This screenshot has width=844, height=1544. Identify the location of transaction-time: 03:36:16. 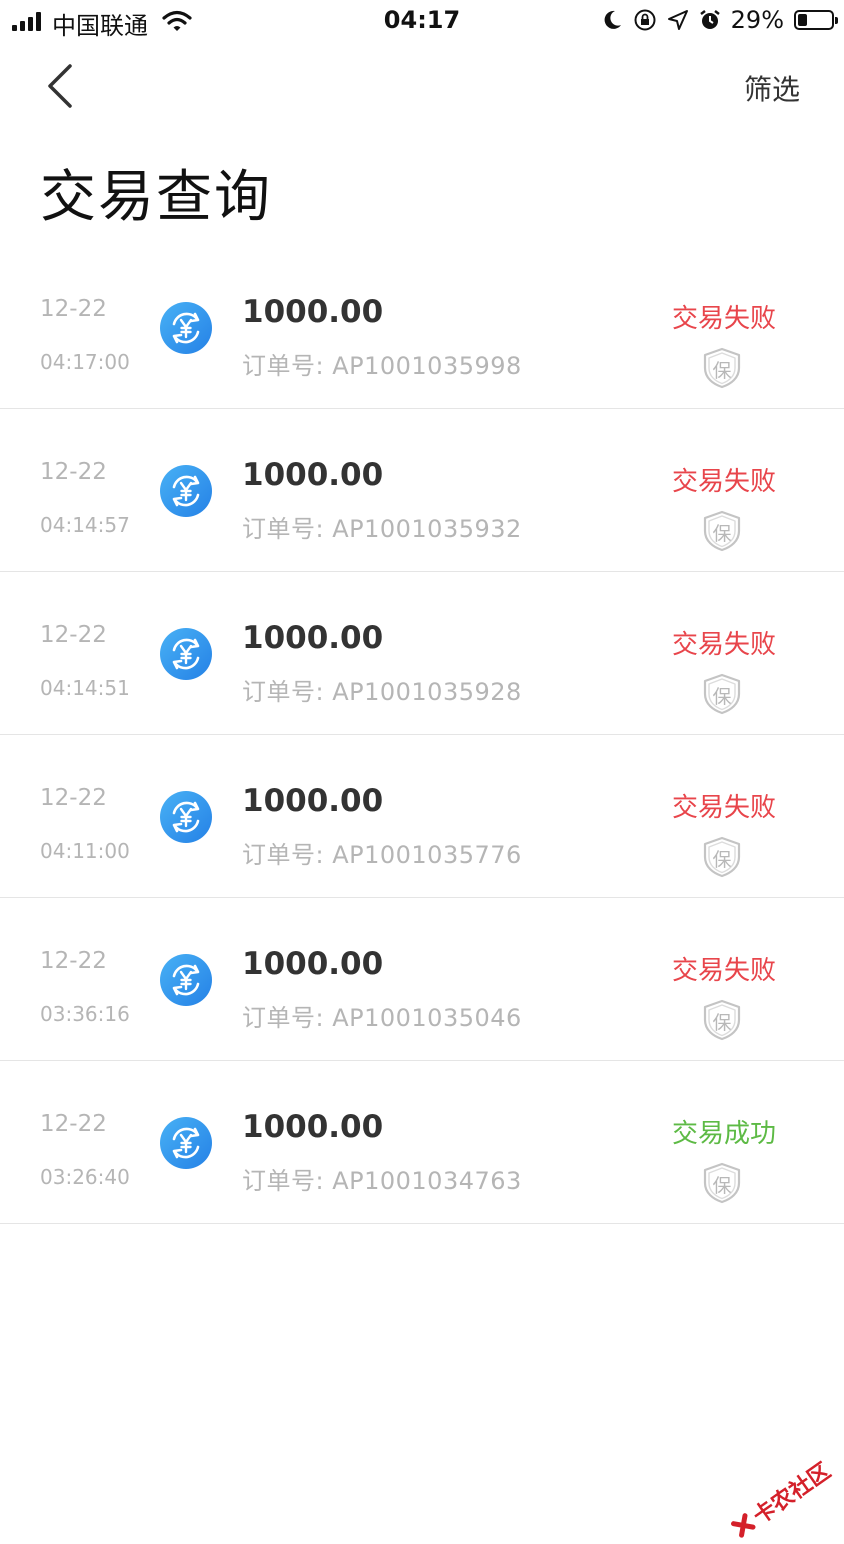
(85, 1014).